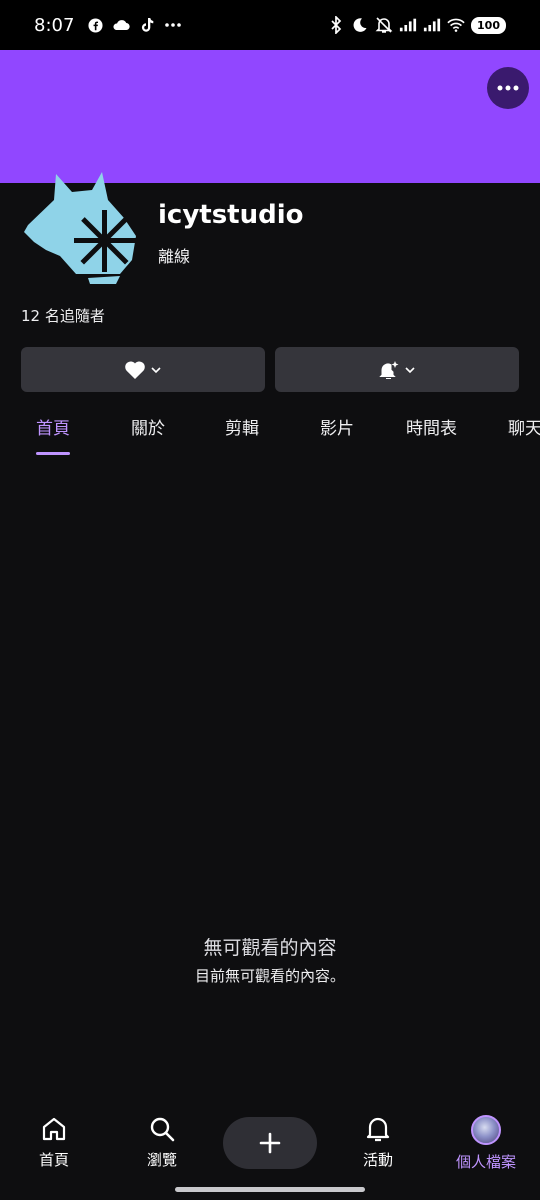  Describe the element at coordinates (389, 369) in the screenshot. I see `bell-sparkle-icon` at that location.